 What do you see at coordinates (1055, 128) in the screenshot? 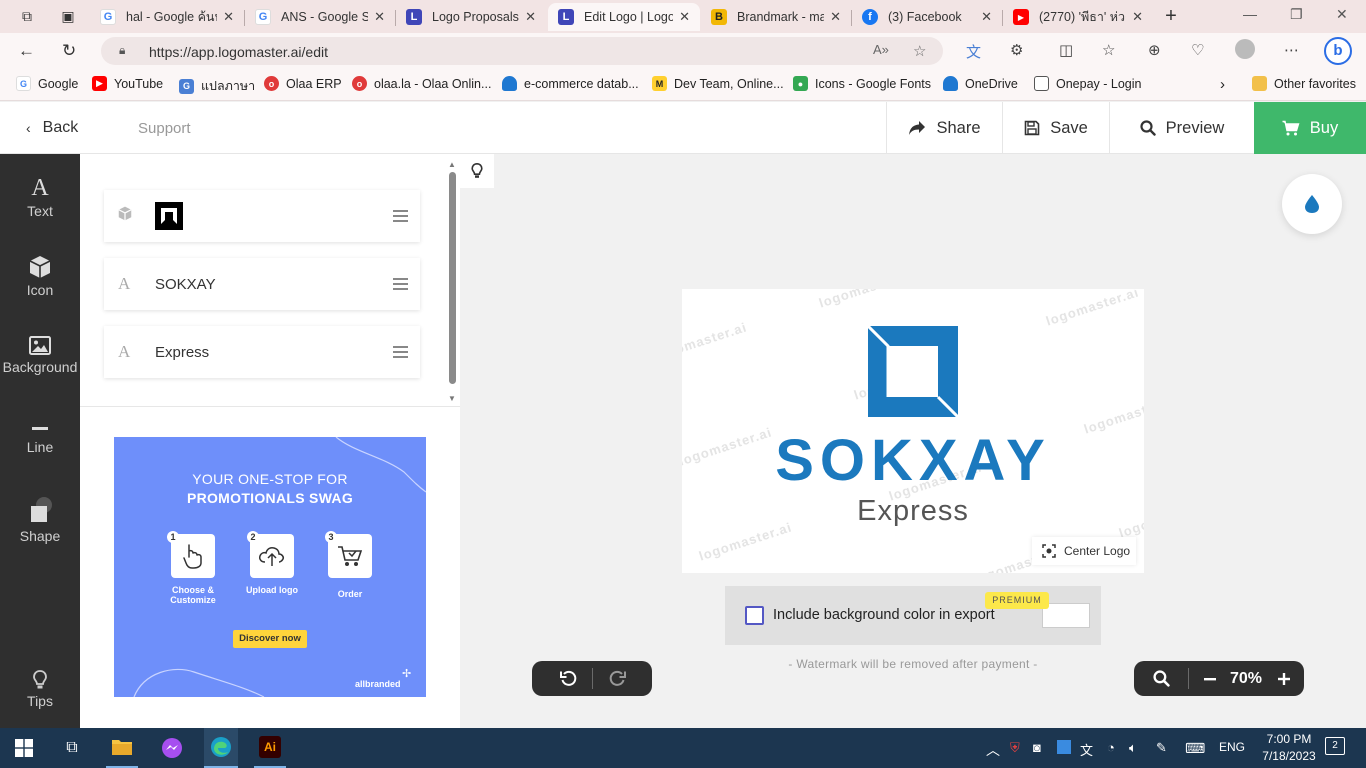
I see `save-button: Save` at bounding box center [1055, 128].